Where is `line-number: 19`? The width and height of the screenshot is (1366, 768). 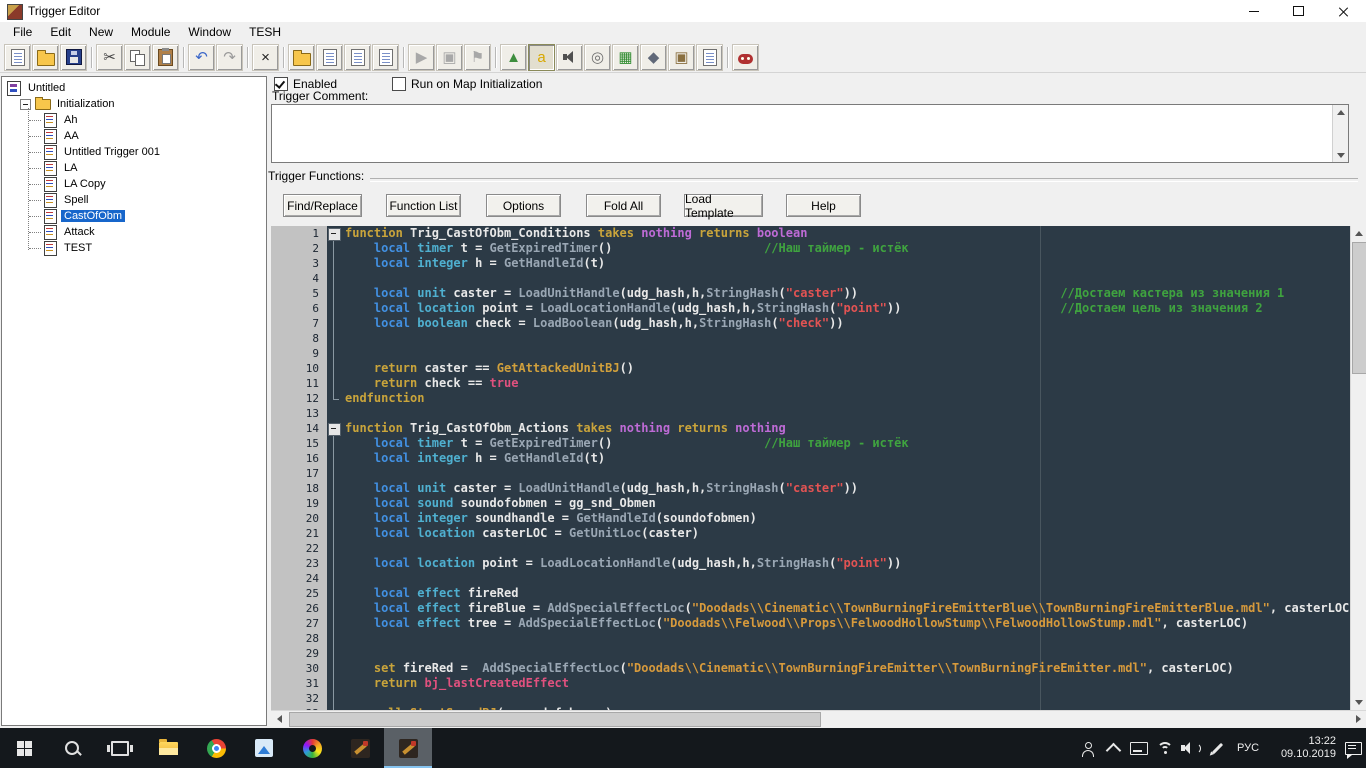 line-number: 19 is located at coordinates (299, 503).